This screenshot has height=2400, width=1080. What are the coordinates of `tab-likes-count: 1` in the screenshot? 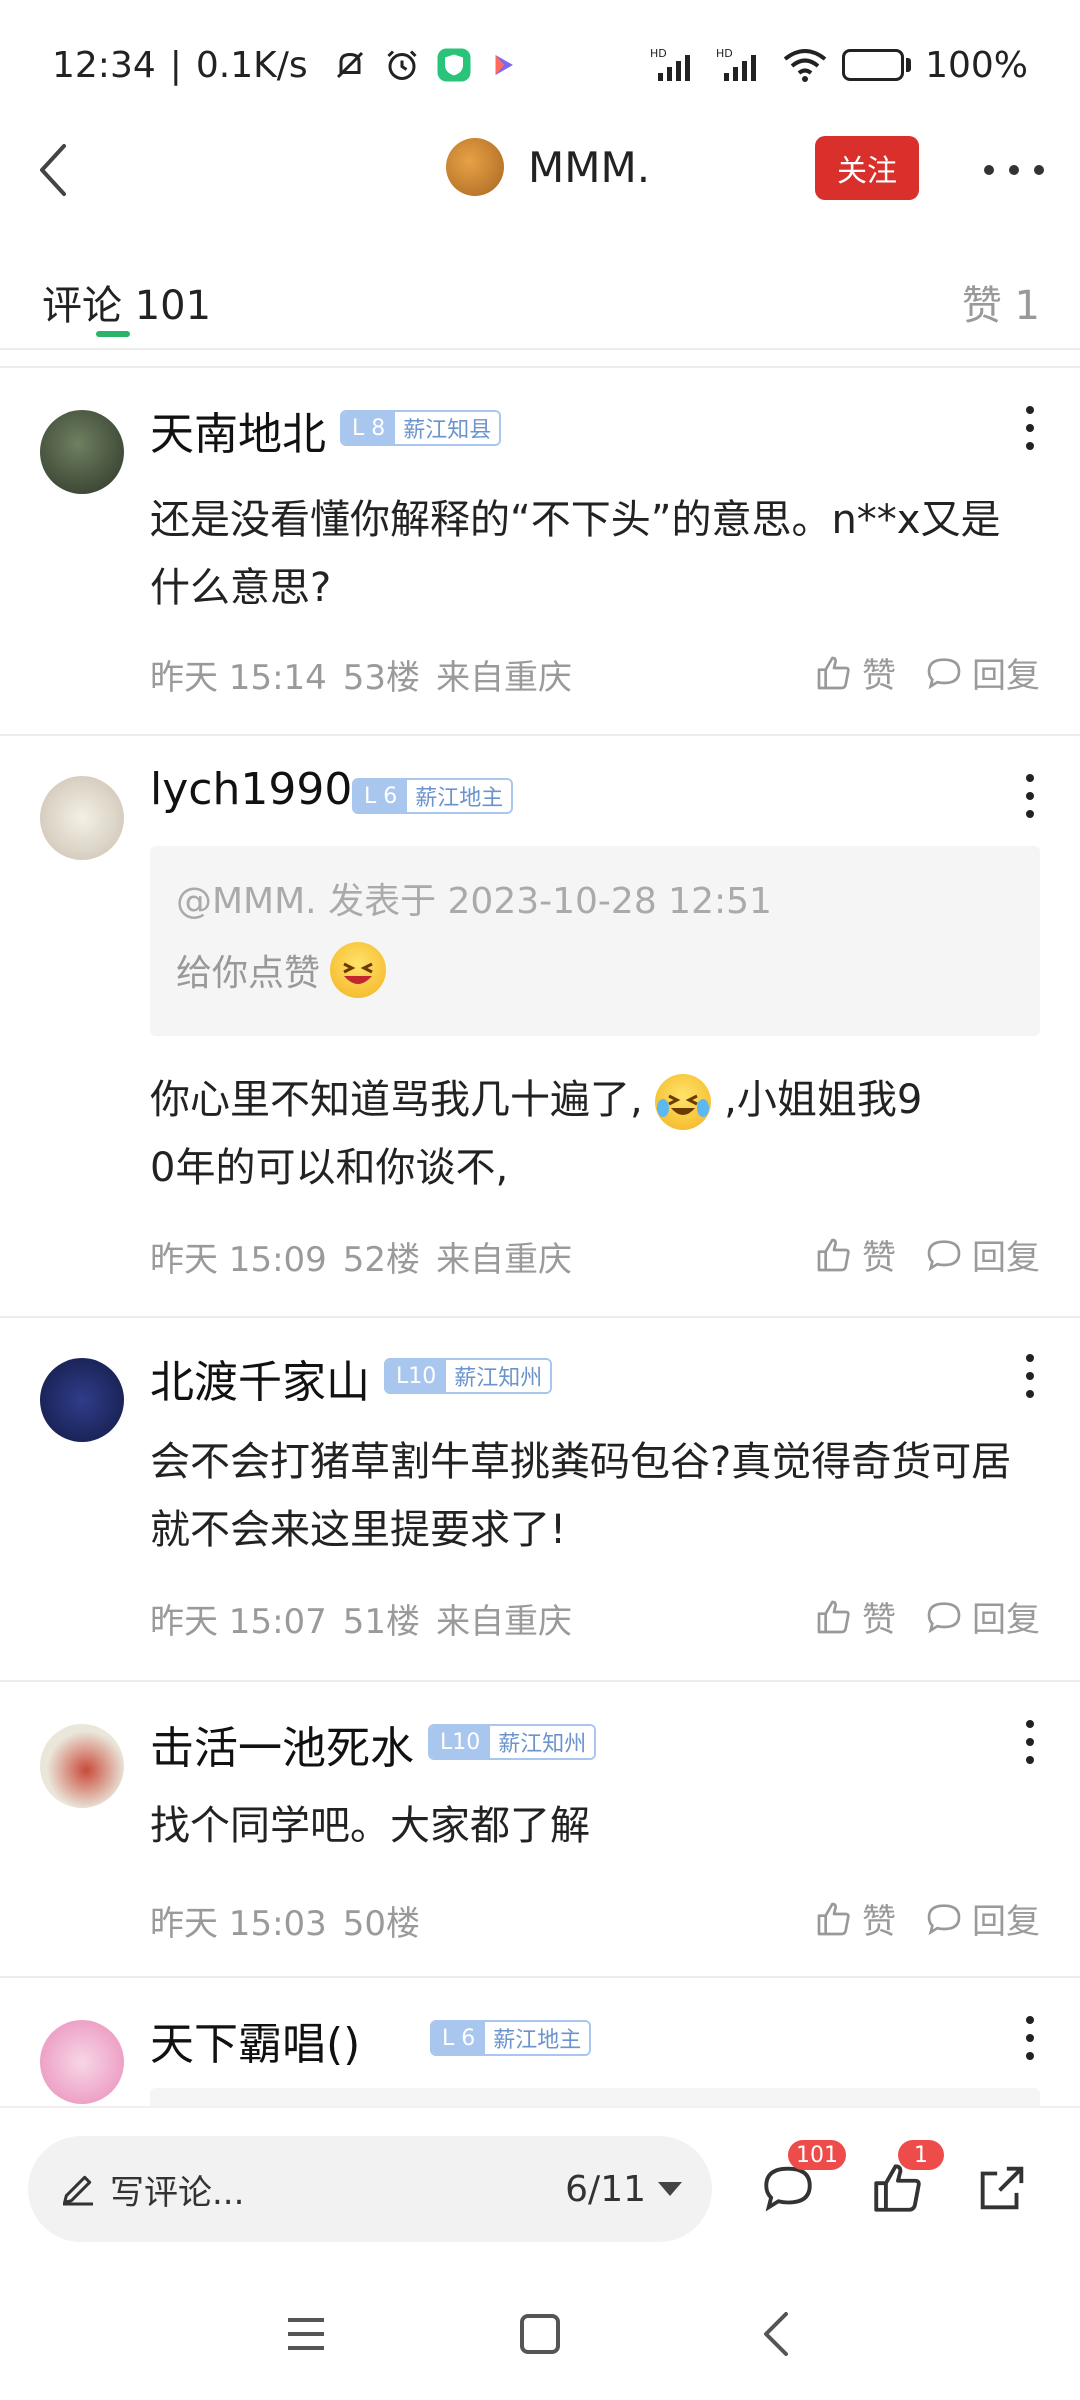 It's located at (1027, 306).